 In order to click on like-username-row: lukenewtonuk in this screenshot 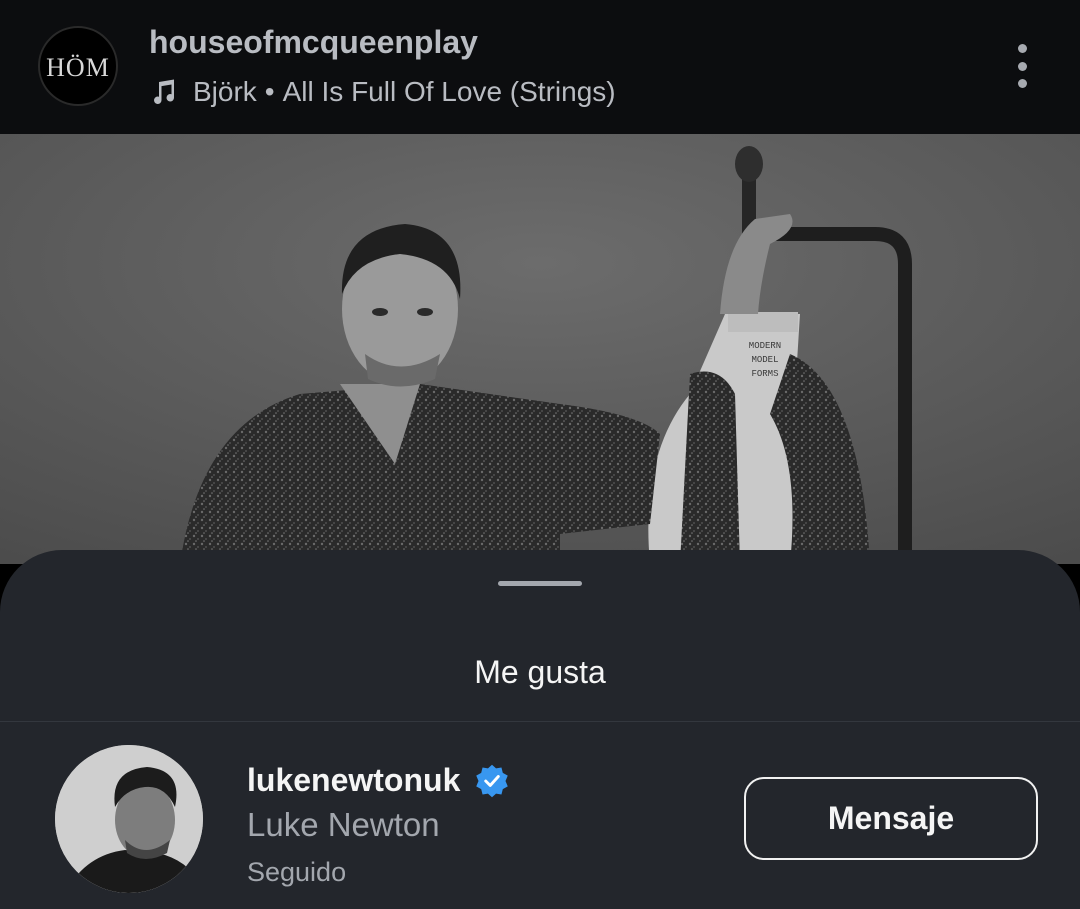, I will do `click(378, 780)`.